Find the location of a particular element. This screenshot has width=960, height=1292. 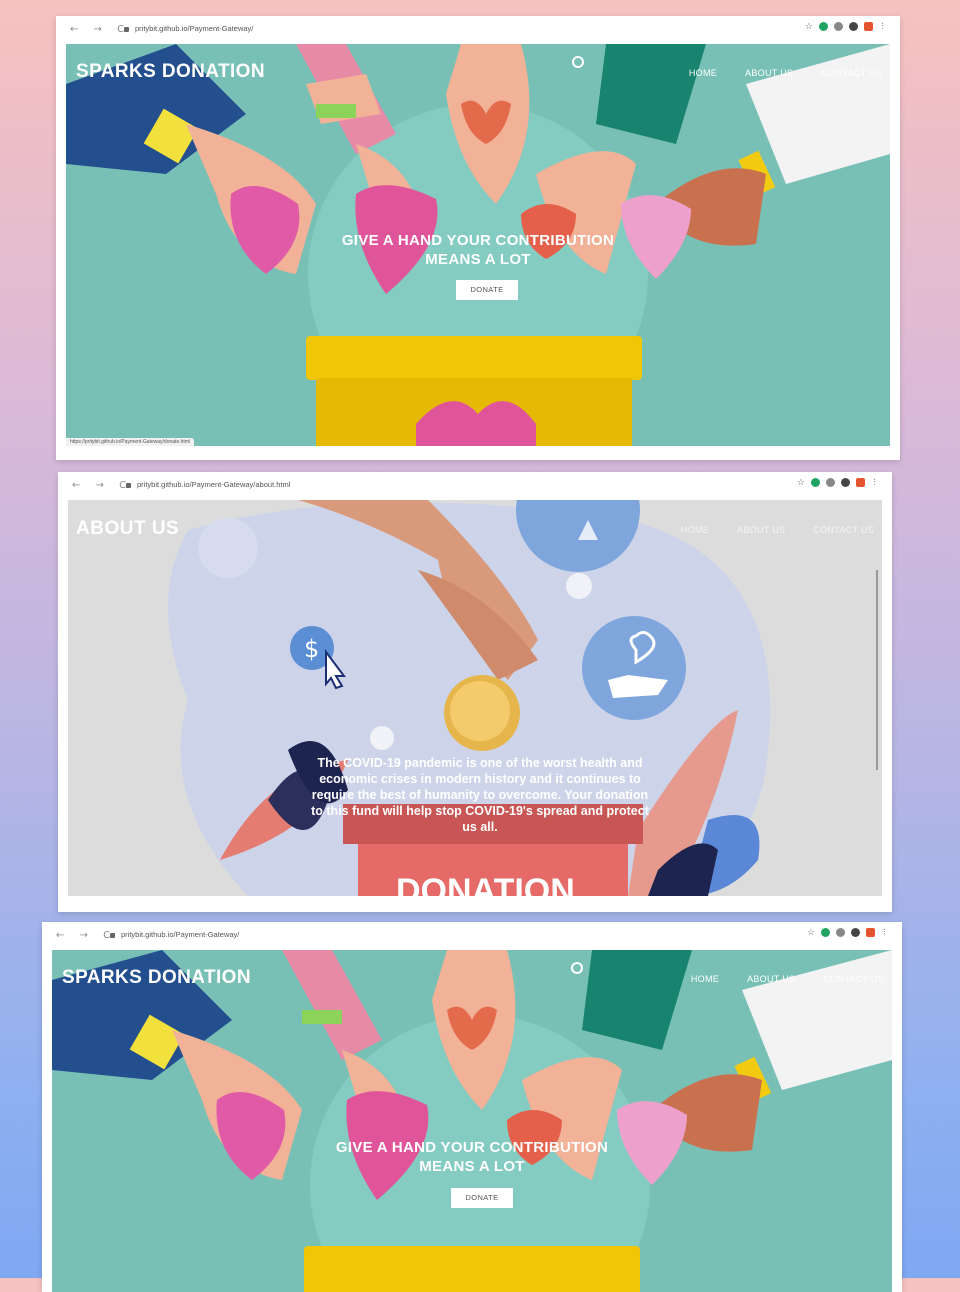

page-title: ABOUT US is located at coordinates (128, 528).